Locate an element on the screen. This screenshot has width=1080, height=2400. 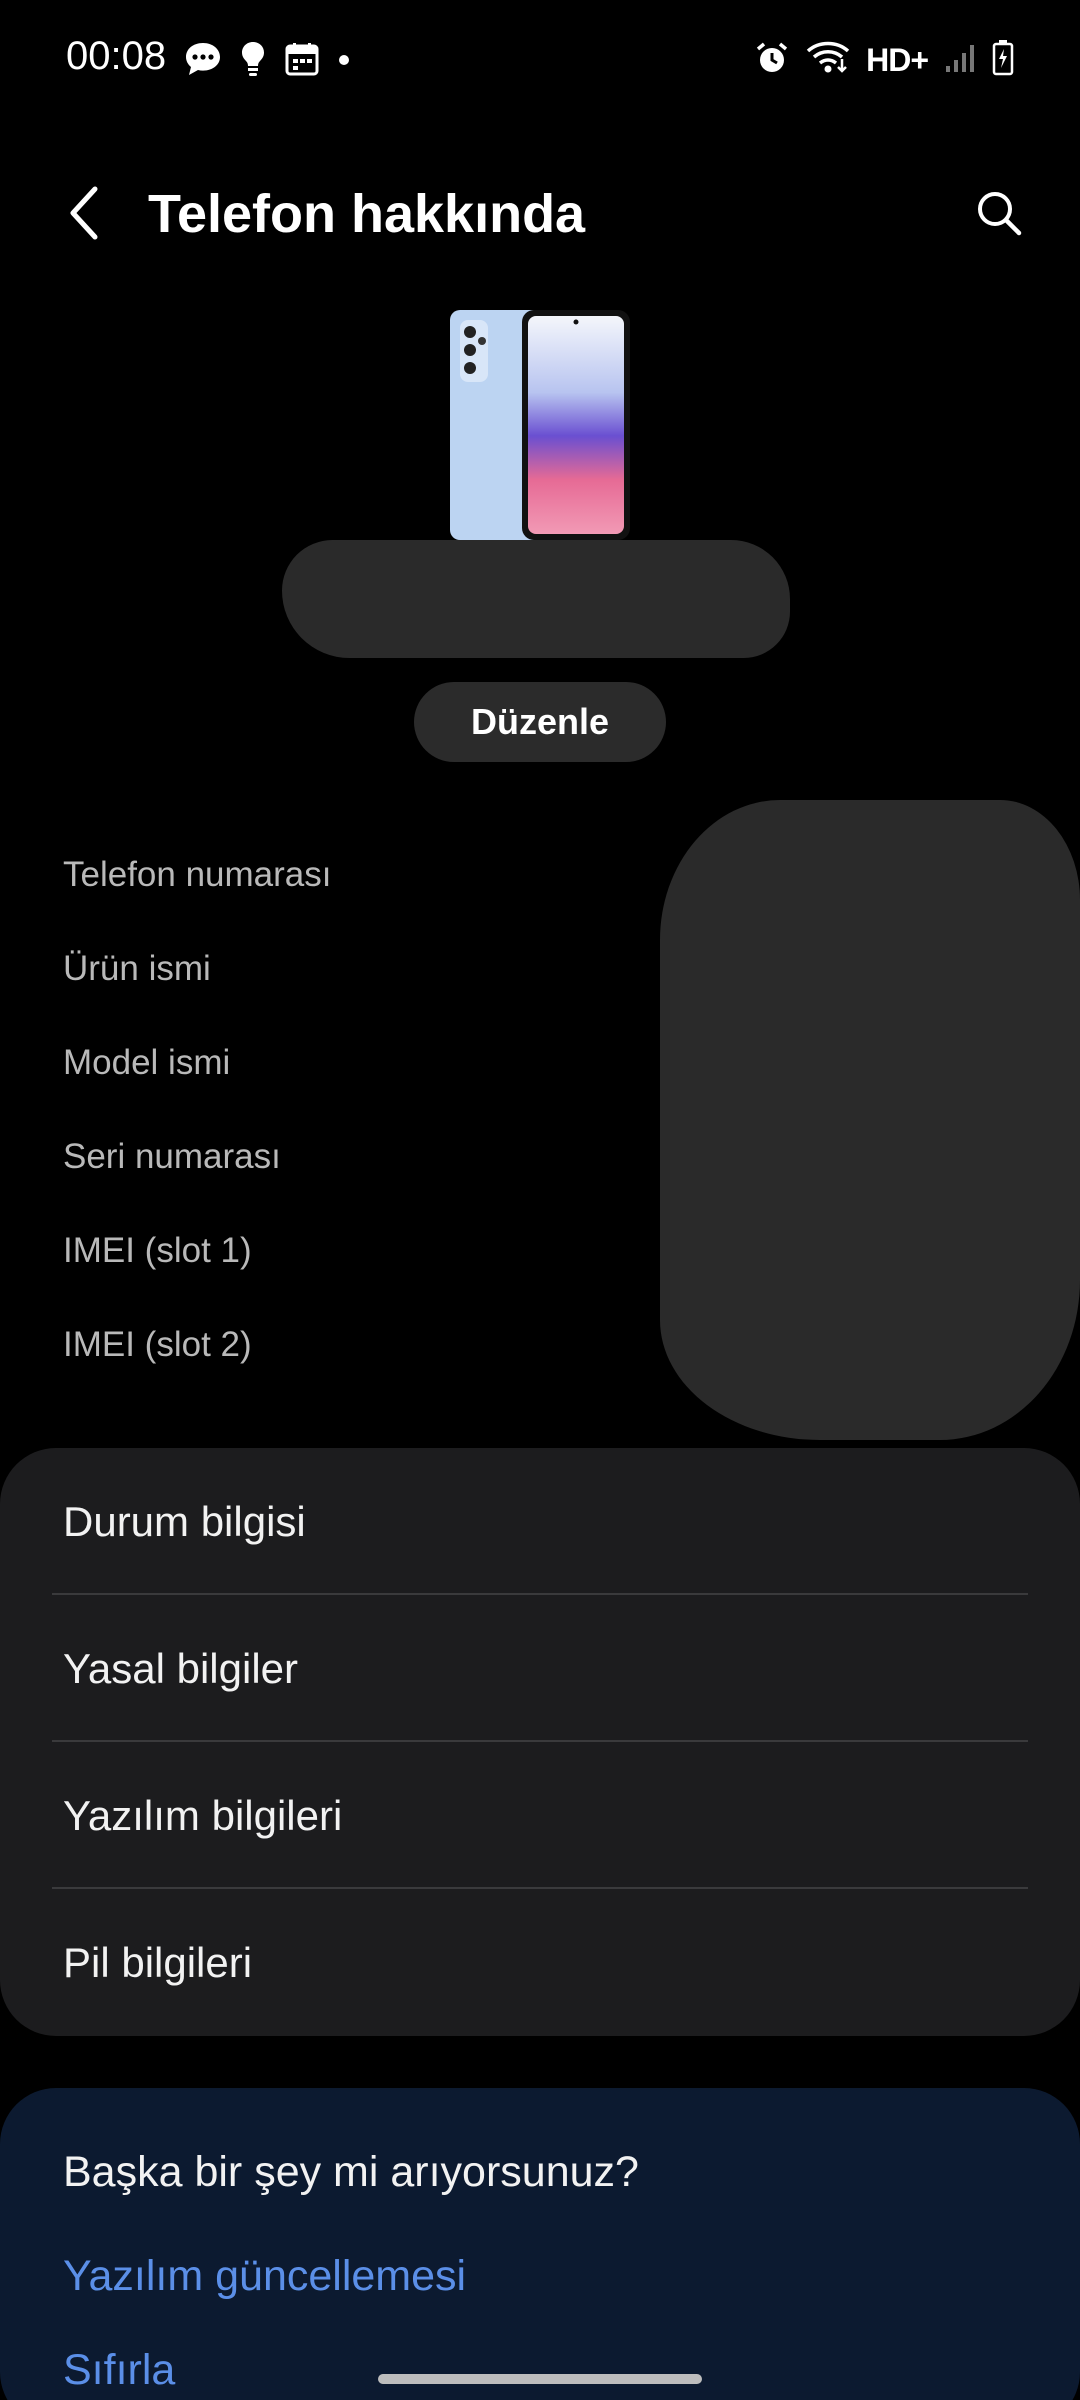
info-row-imei-slot2: IMEI (slot 2) is located at coordinates (157, 1344).